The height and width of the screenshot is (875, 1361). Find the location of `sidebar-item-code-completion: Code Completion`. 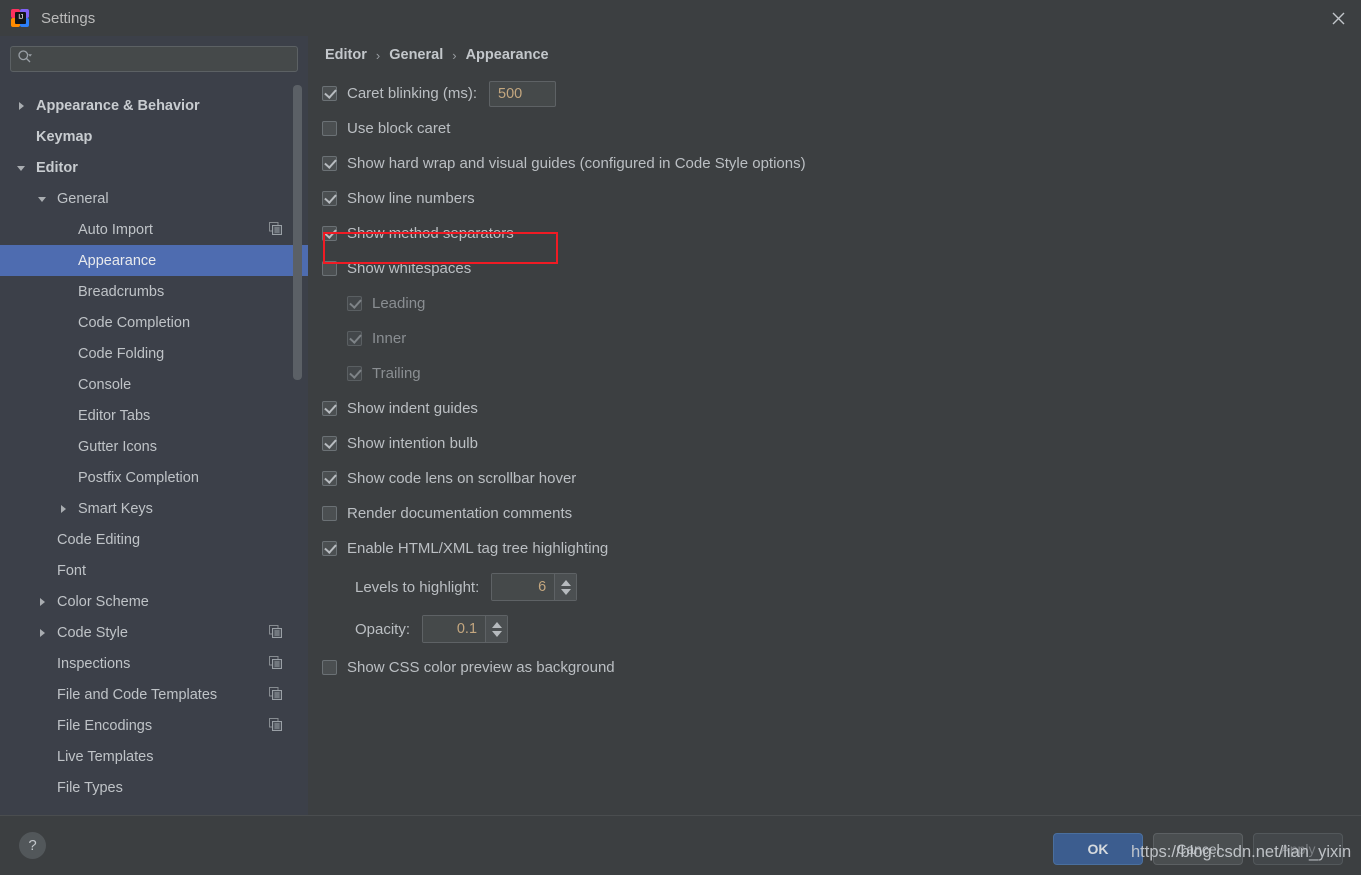

sidebar-item-code-completion: Code Completion is located at coordinates (154, 322).